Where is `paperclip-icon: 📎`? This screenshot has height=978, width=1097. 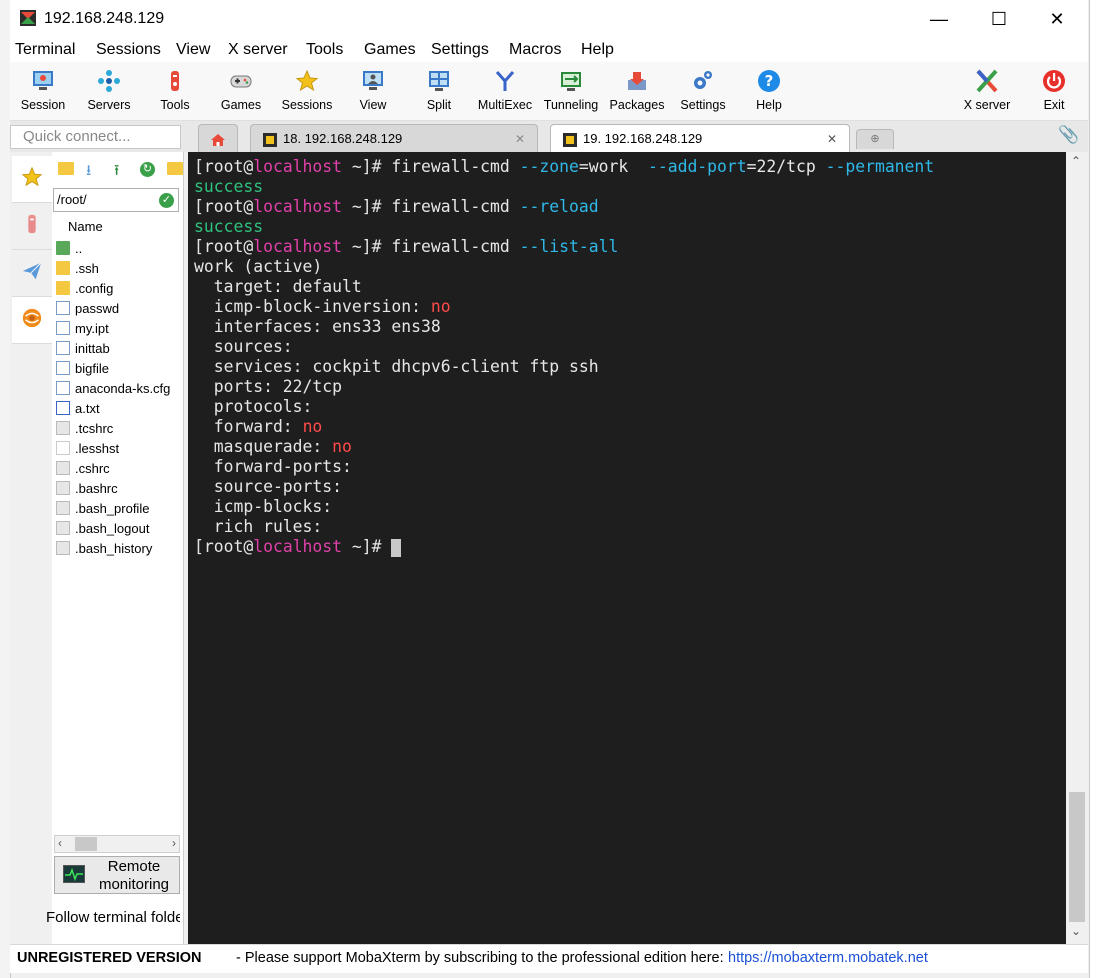
paperclip-icon: 📎 is located at coordinates (1068, 135).